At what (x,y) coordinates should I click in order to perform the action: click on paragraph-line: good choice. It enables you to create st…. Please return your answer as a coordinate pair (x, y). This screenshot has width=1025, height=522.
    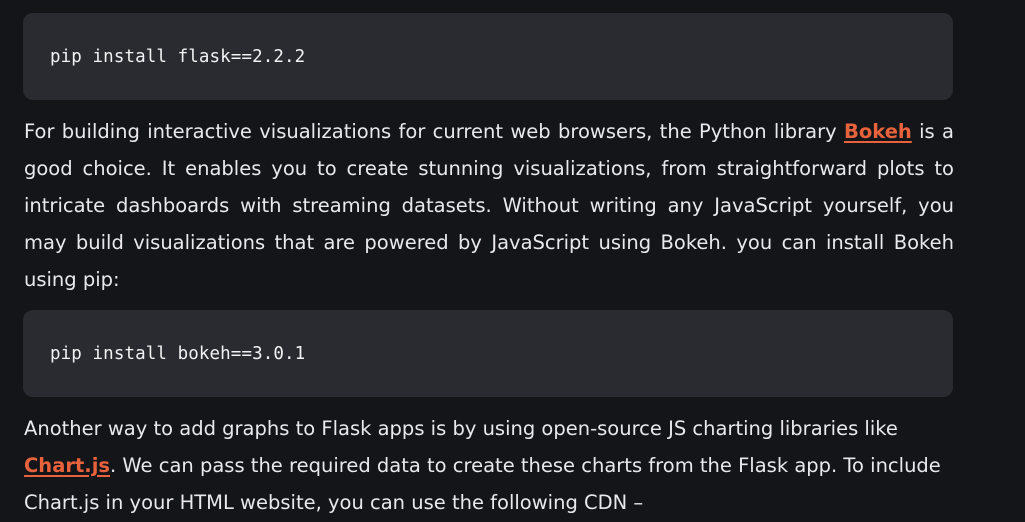
    Looking at the image, I should click on (489, 168).